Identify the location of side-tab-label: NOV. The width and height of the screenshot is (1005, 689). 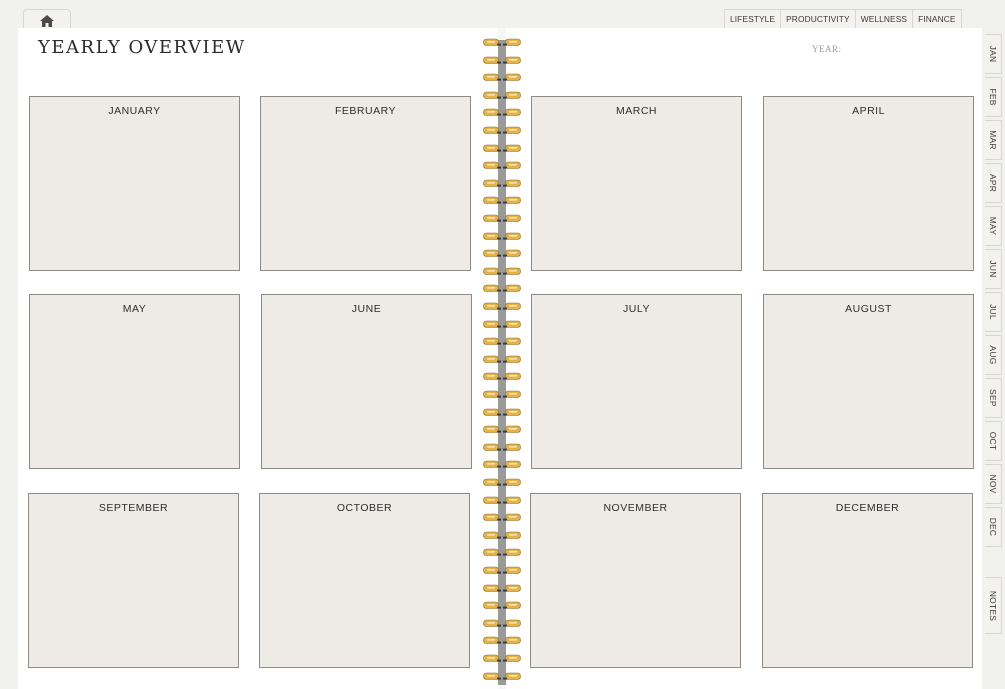
(993, 484).